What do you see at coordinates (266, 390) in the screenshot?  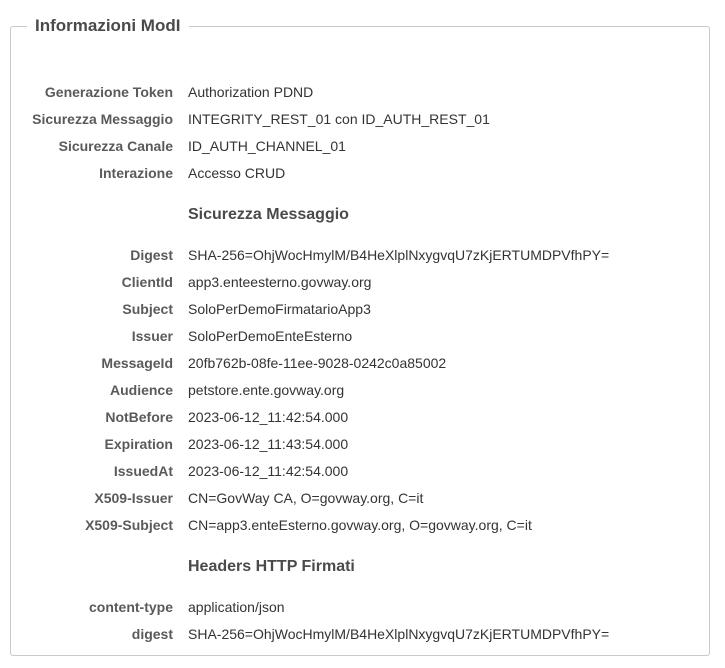 I see `field-value: petstore.ente.govway.org` at bounding box center [266, 390].